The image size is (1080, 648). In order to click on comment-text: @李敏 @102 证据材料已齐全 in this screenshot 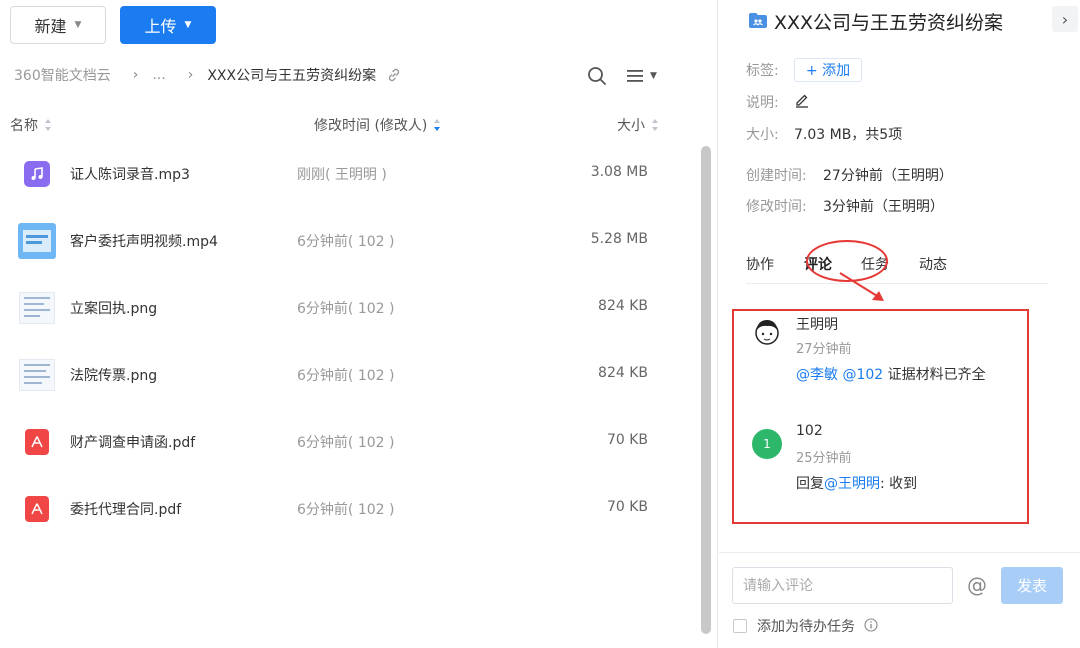, I will do `click(891, 374)`.